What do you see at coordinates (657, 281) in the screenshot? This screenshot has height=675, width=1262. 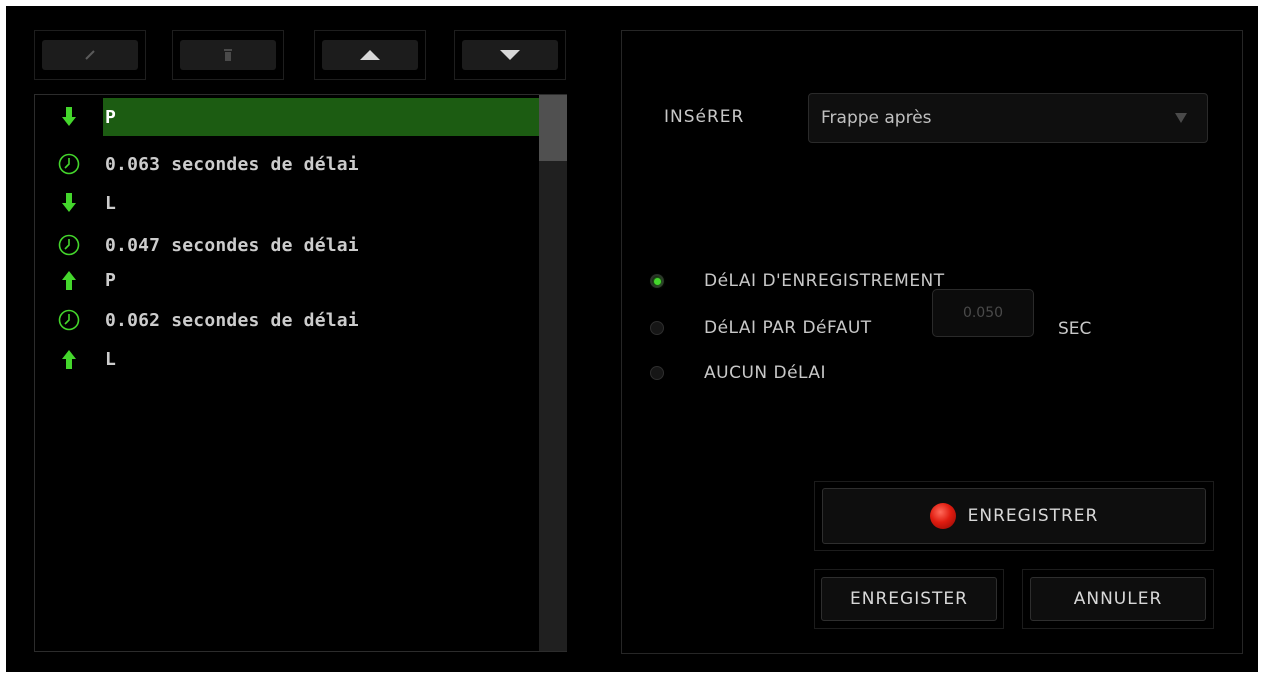 I see `radio-button-checked` at bounding box center [657, 281].